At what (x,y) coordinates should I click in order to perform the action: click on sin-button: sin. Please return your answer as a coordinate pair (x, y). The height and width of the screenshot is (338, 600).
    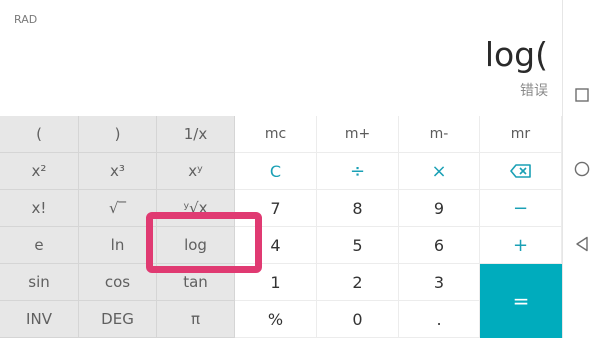
    Looking at the image, I should click on (39, 282).